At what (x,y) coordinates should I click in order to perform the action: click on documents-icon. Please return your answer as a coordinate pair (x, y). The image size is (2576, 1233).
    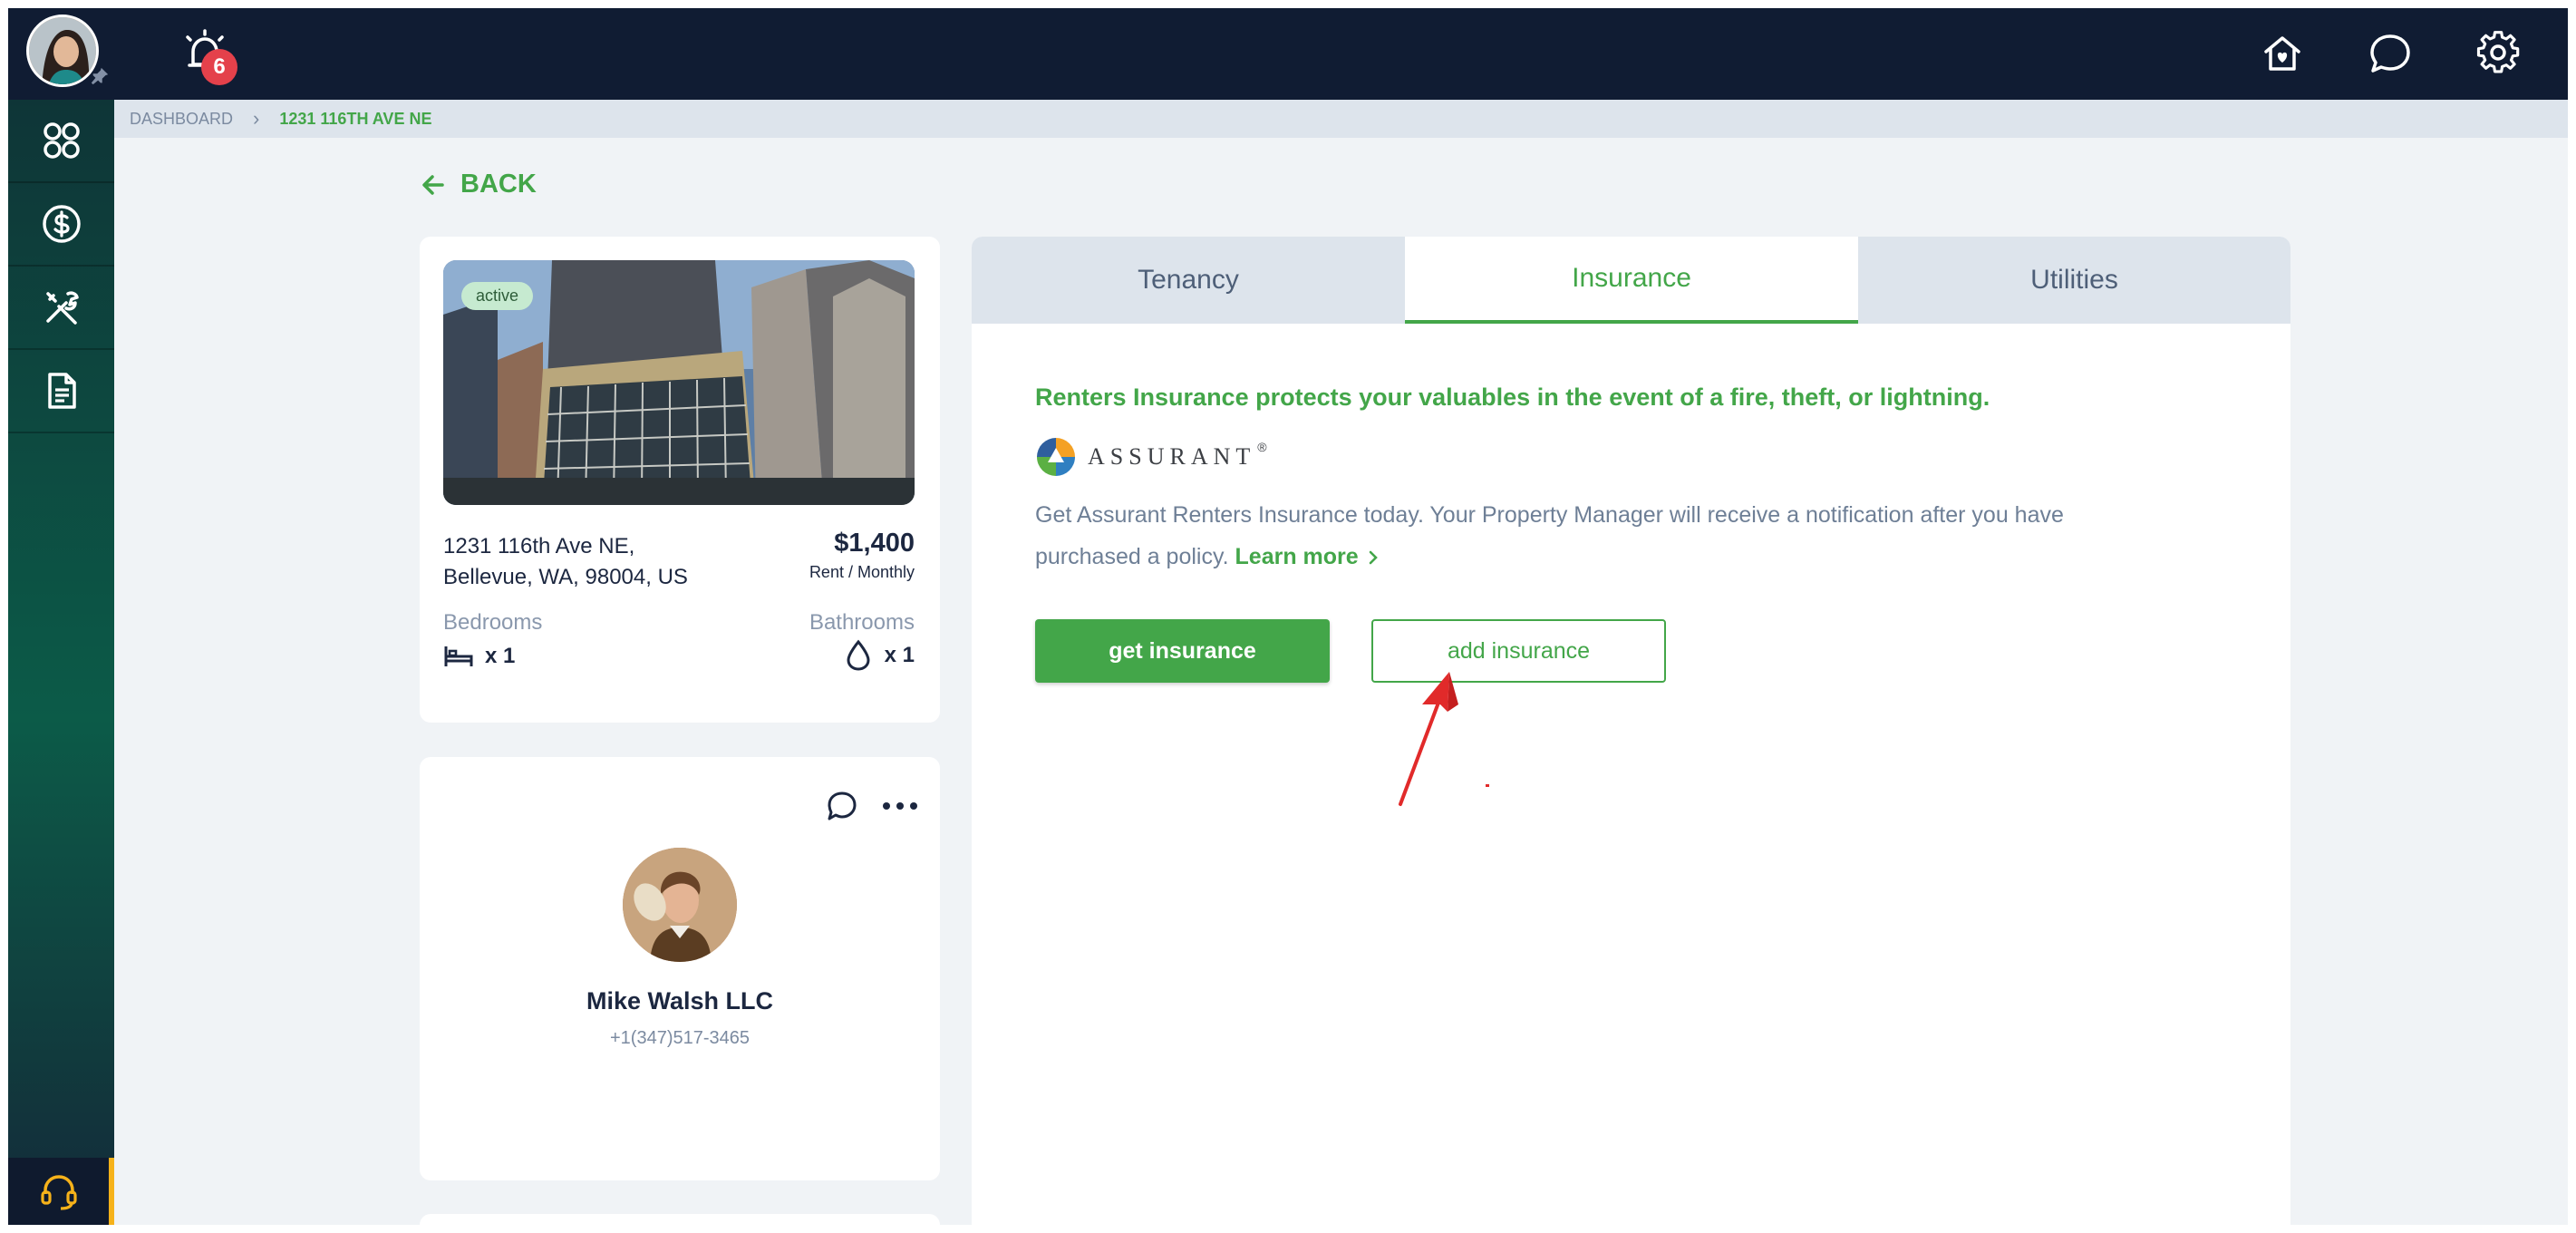
    Looking at the image, I should click on (61, 391).